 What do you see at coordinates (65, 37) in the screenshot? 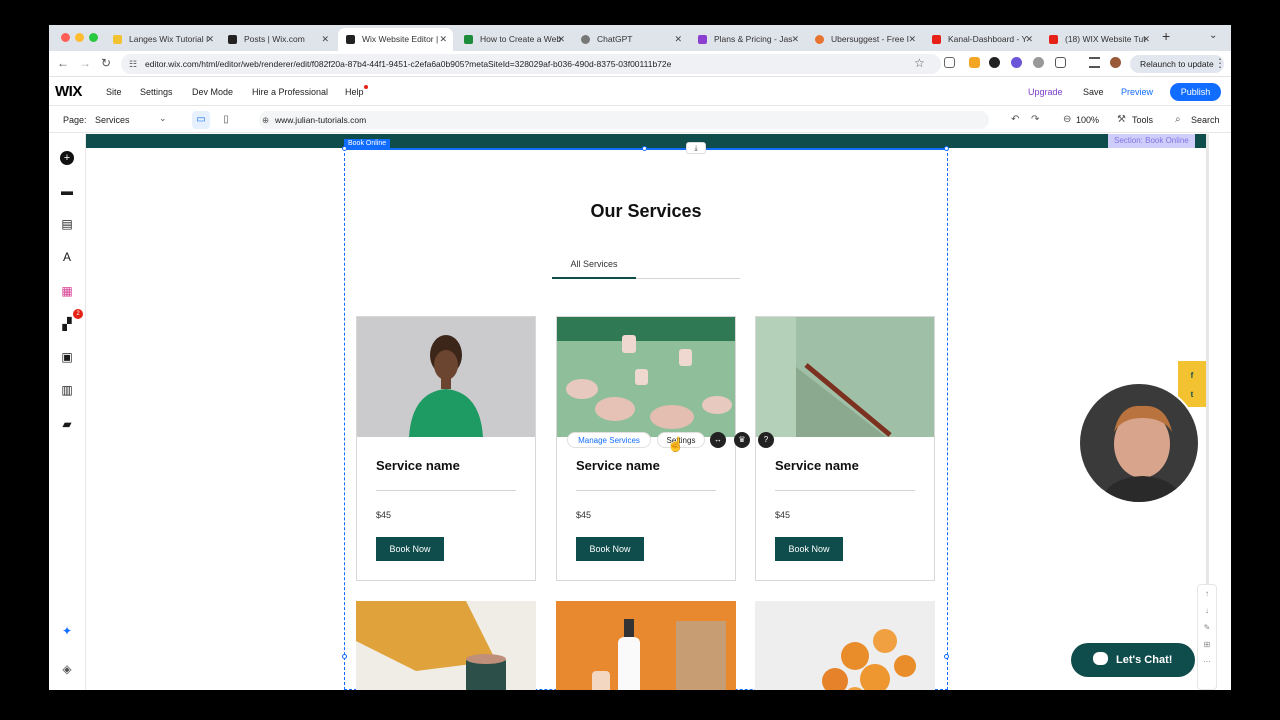
I see `close-window-button` at bounding box center [65, 37].